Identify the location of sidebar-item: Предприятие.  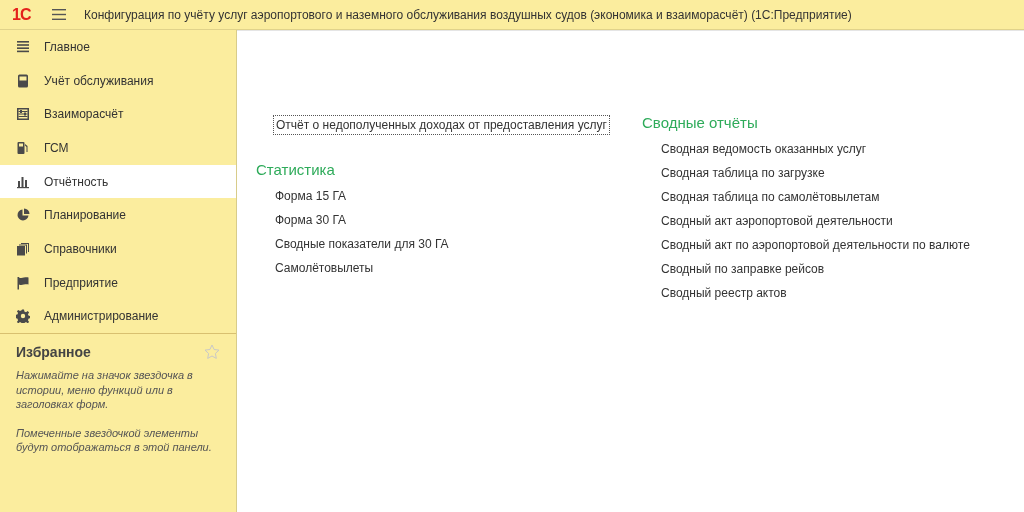
(118, 282).